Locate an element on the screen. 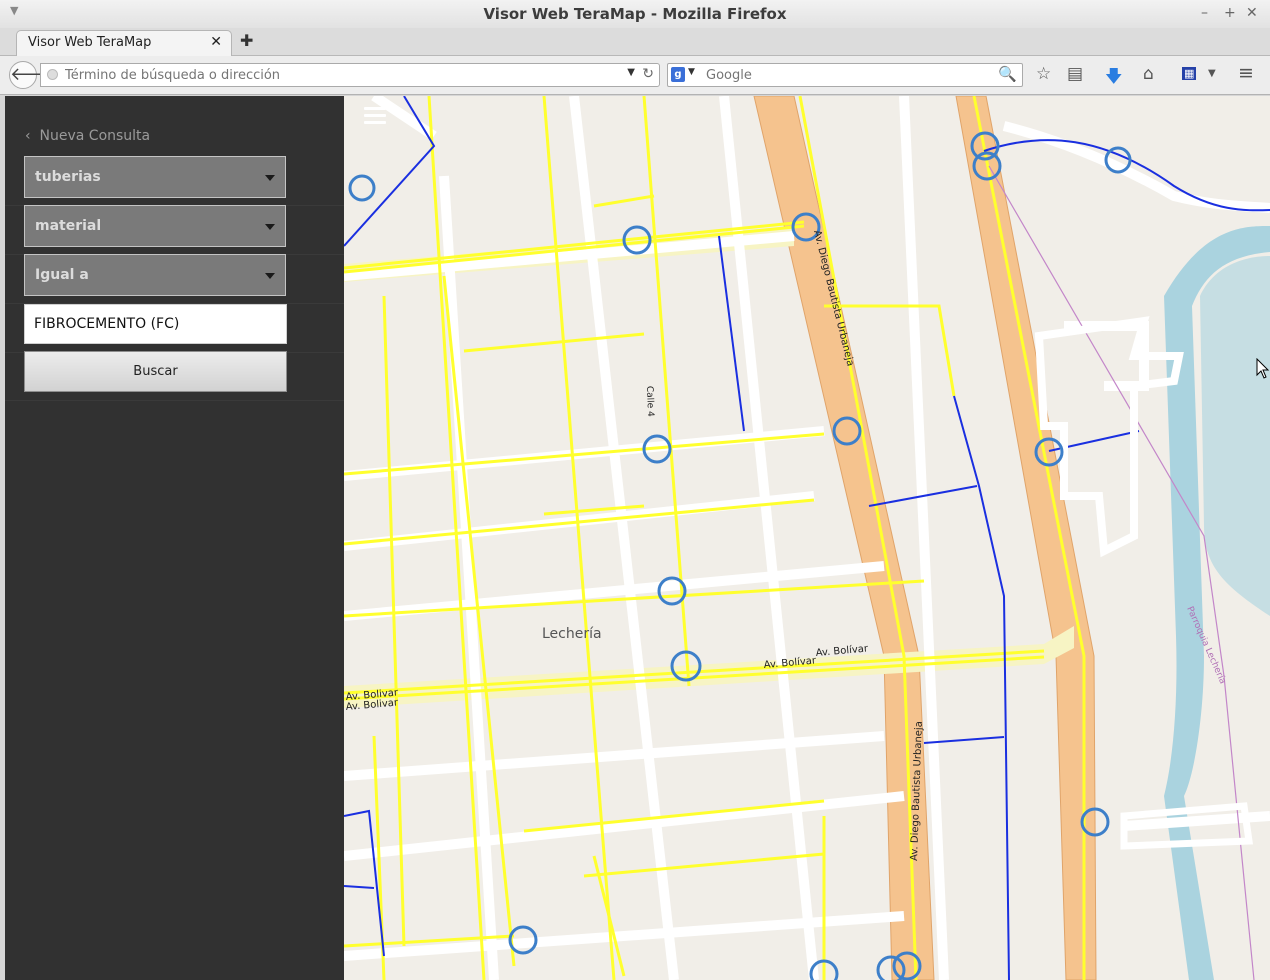  bookmark-star-icon: ☆ is located at coordinates (1043, 74).